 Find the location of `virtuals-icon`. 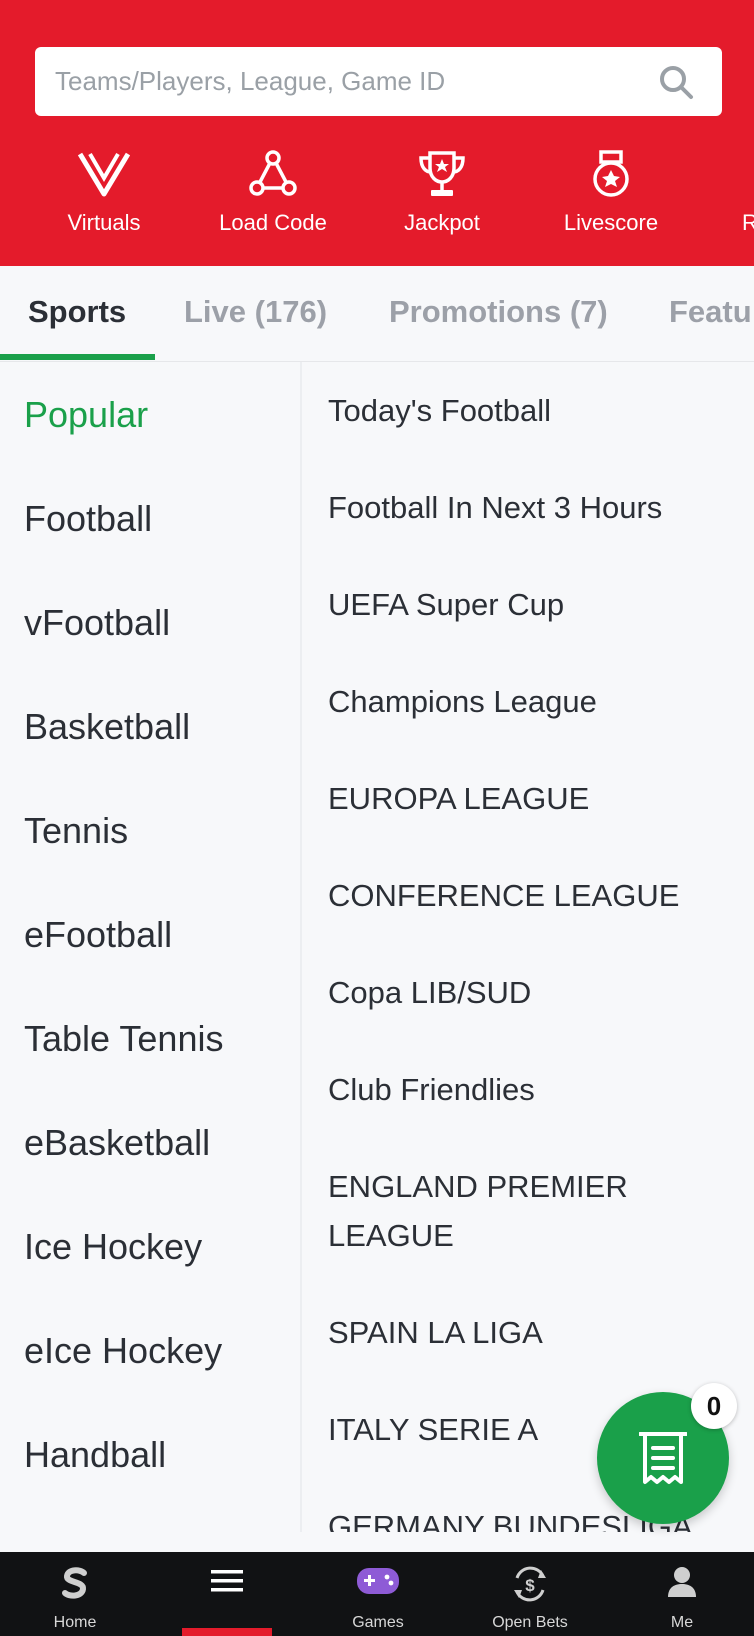

virtuals-icon is located at coordinates (104, 174).